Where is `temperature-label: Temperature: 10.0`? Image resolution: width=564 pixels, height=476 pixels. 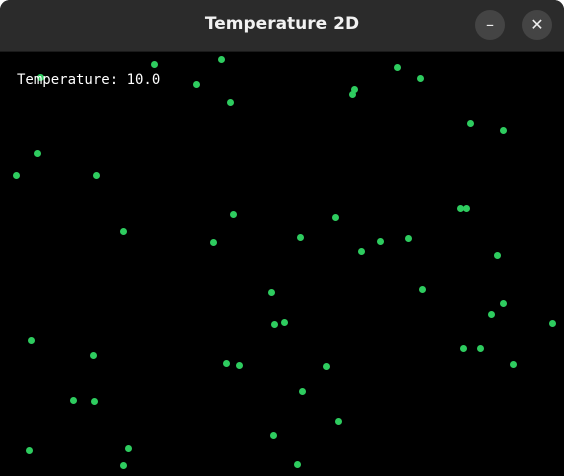 temperature-label: Temperature: 10.0 is located at coordinates (89, 80).